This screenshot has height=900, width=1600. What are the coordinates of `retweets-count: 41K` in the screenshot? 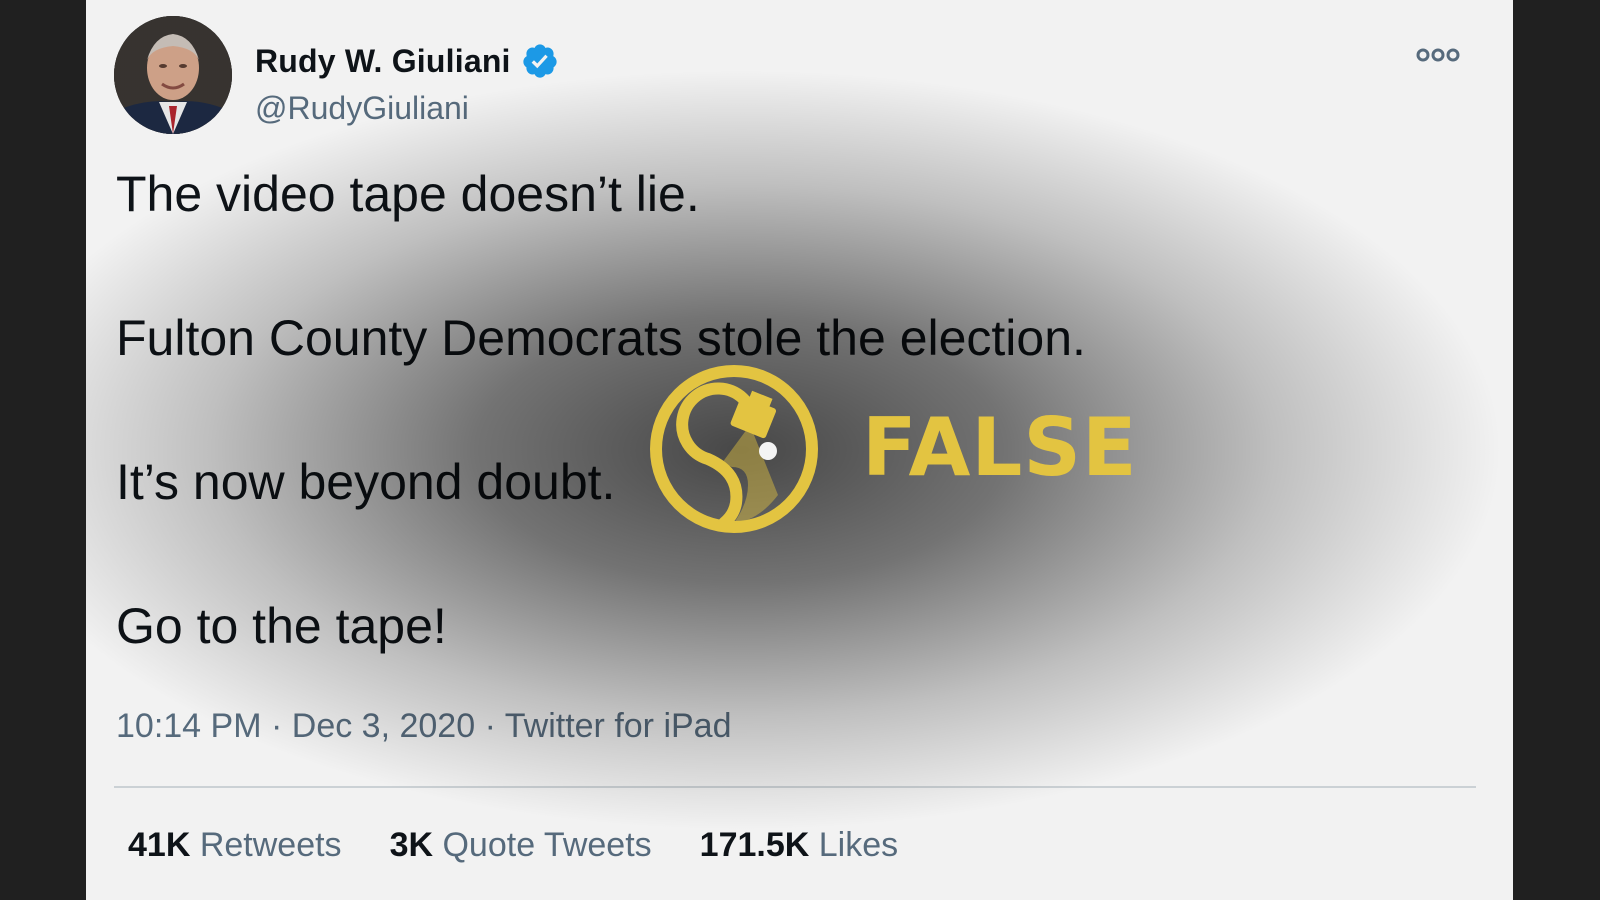 It's located at (159, 845).